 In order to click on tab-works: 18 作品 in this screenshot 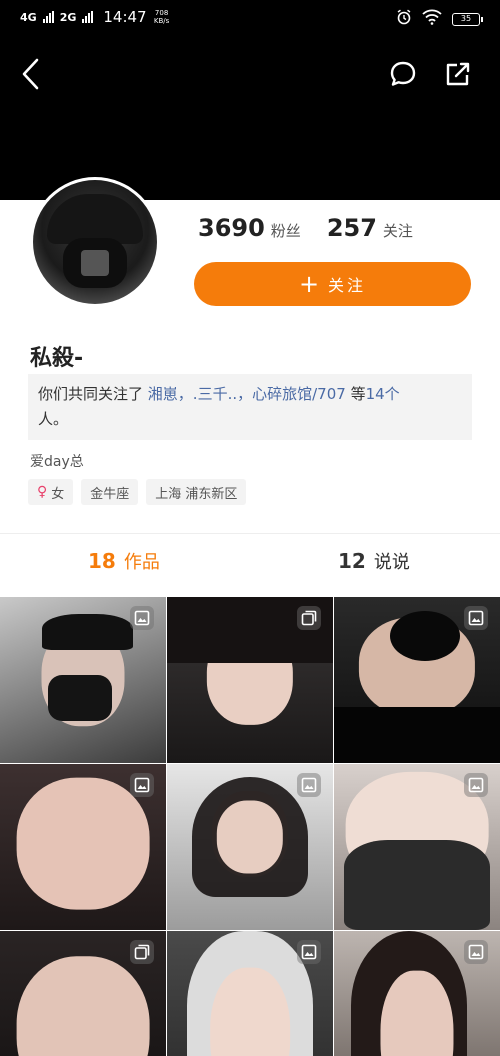, I will do `click(124, 561)`.